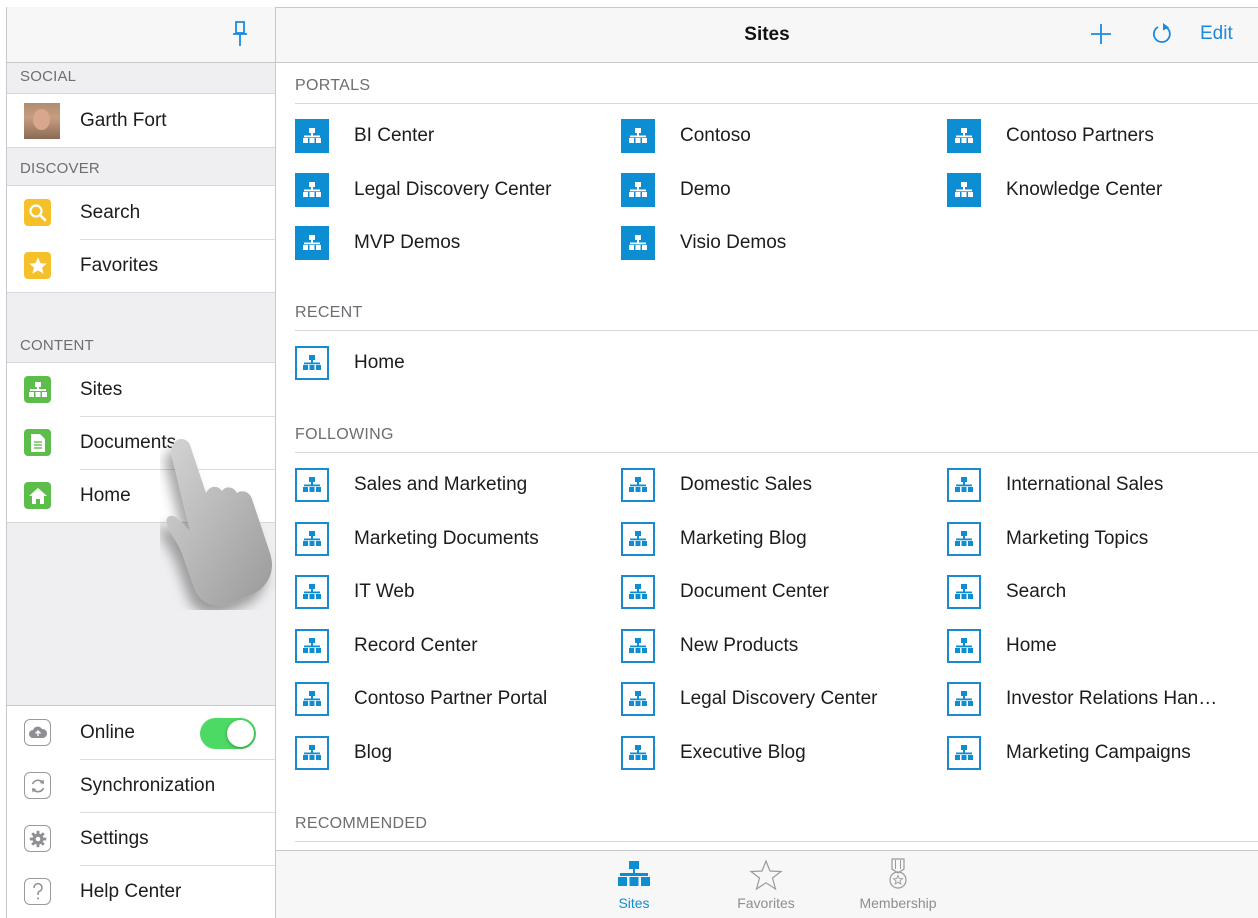  I want to click on site-item: MVP Demos, so click(377, 243).